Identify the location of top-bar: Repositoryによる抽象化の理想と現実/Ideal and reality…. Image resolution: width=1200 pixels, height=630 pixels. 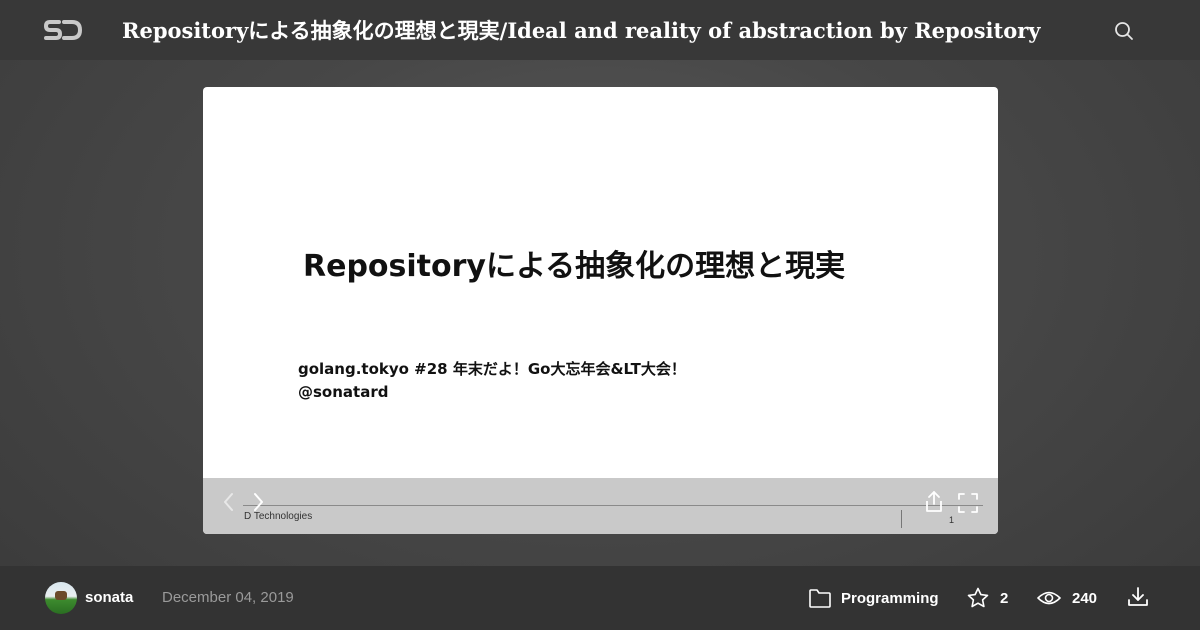
(600, 30).